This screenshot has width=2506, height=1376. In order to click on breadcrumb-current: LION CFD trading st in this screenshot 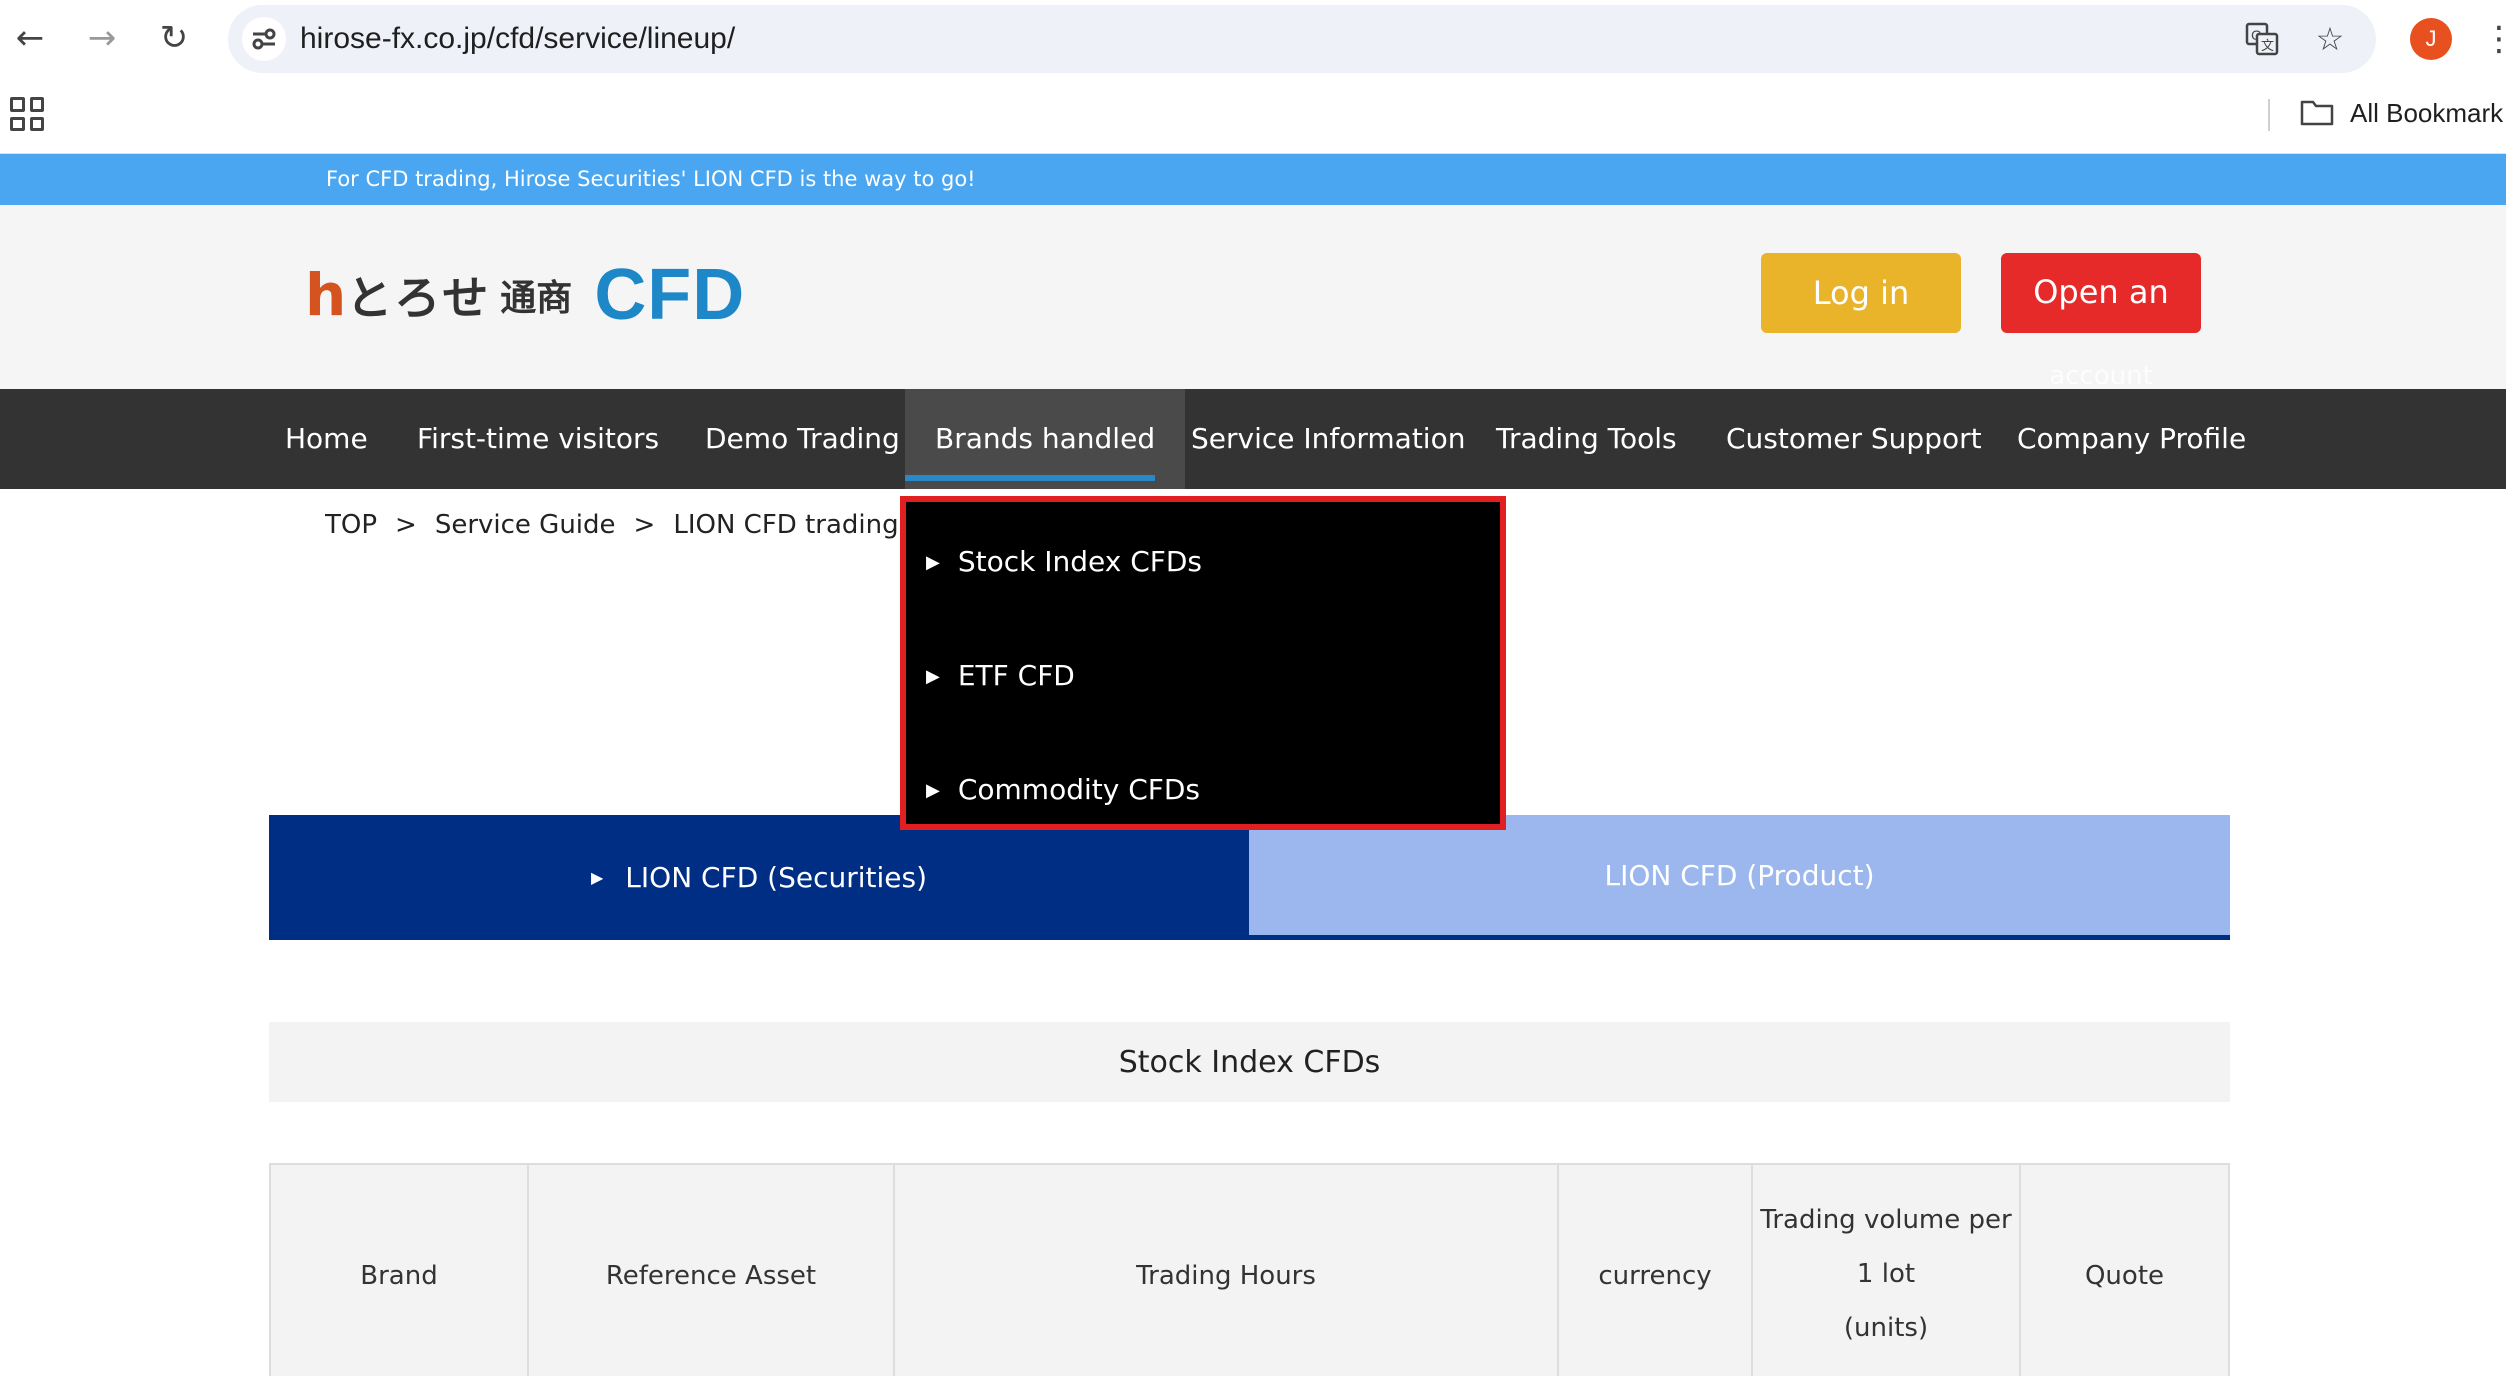, I will do `click(789, 525)`.